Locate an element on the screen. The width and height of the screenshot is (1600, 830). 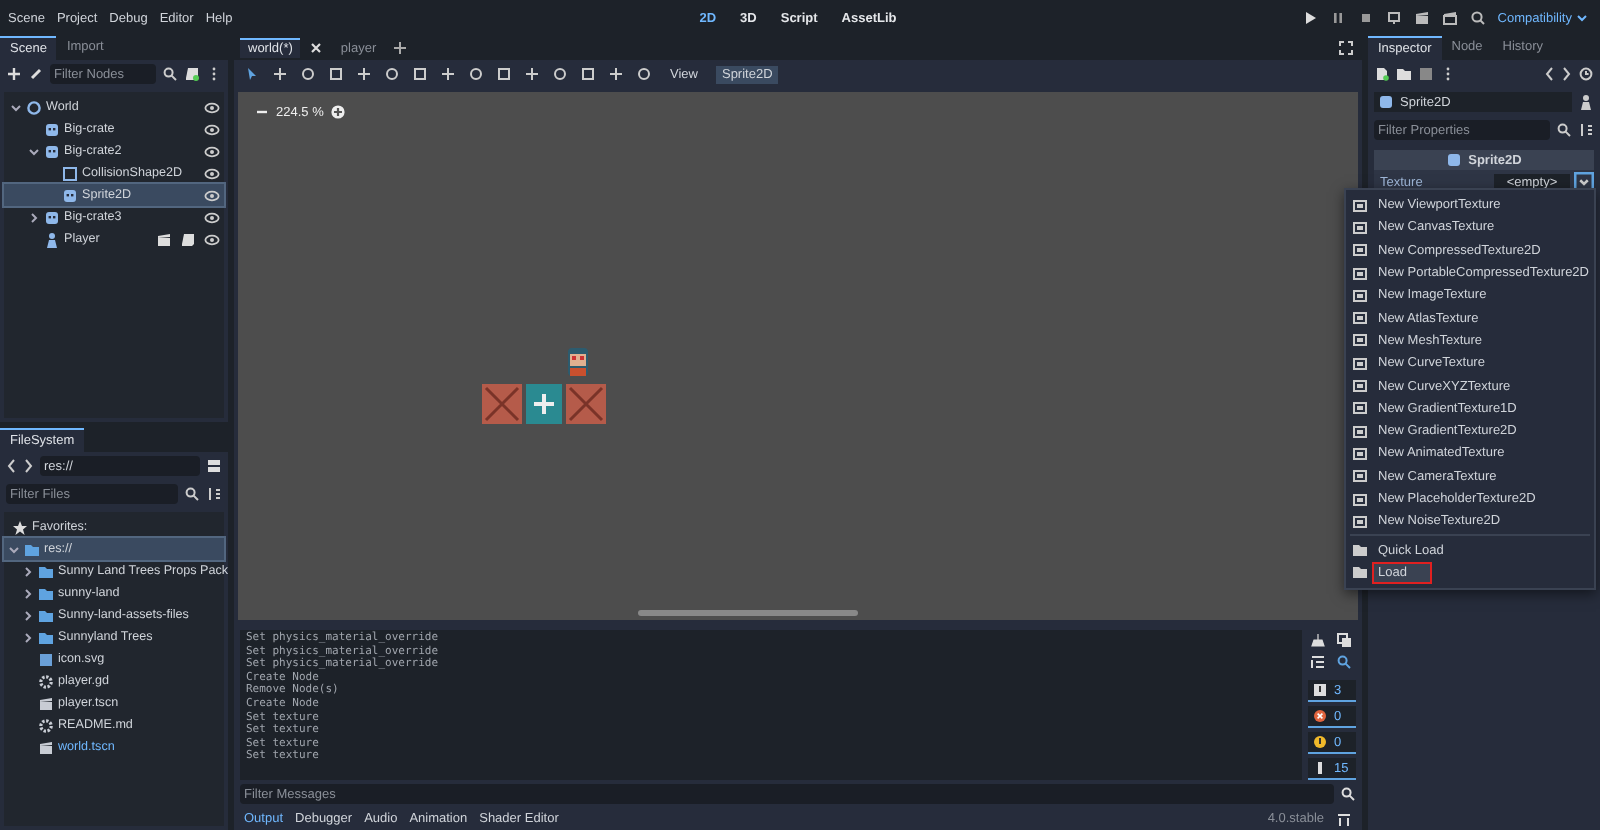
image-file-icon is located at coordinates (46, 659).